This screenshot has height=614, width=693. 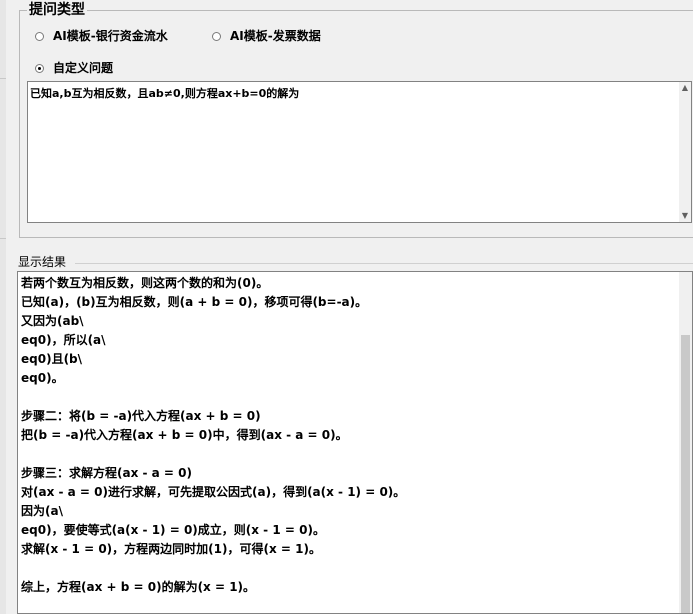 What do you see at coordinates (42, 262) in the screenshot?
I see `result-label: 显示结果` at bounding box center [42, 262].